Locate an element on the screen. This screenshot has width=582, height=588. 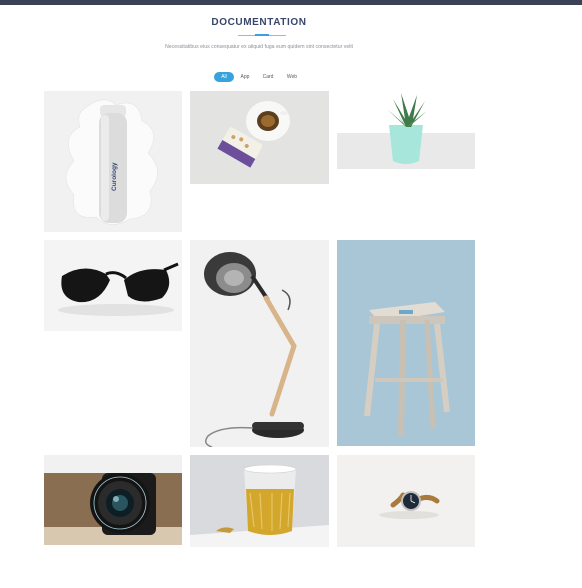
portfolio-item-glass-of-drink is located at coordinates (259, 501).